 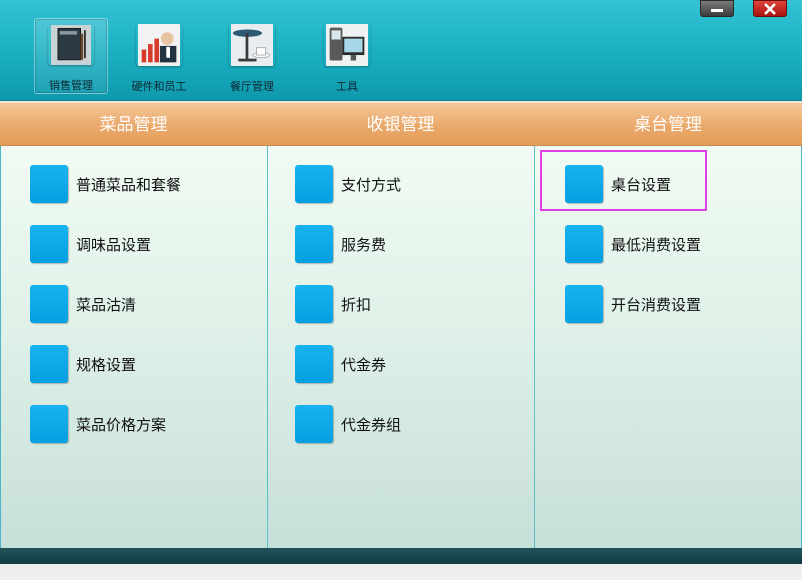 I want to click on close-button, so click(x=770, y=8).